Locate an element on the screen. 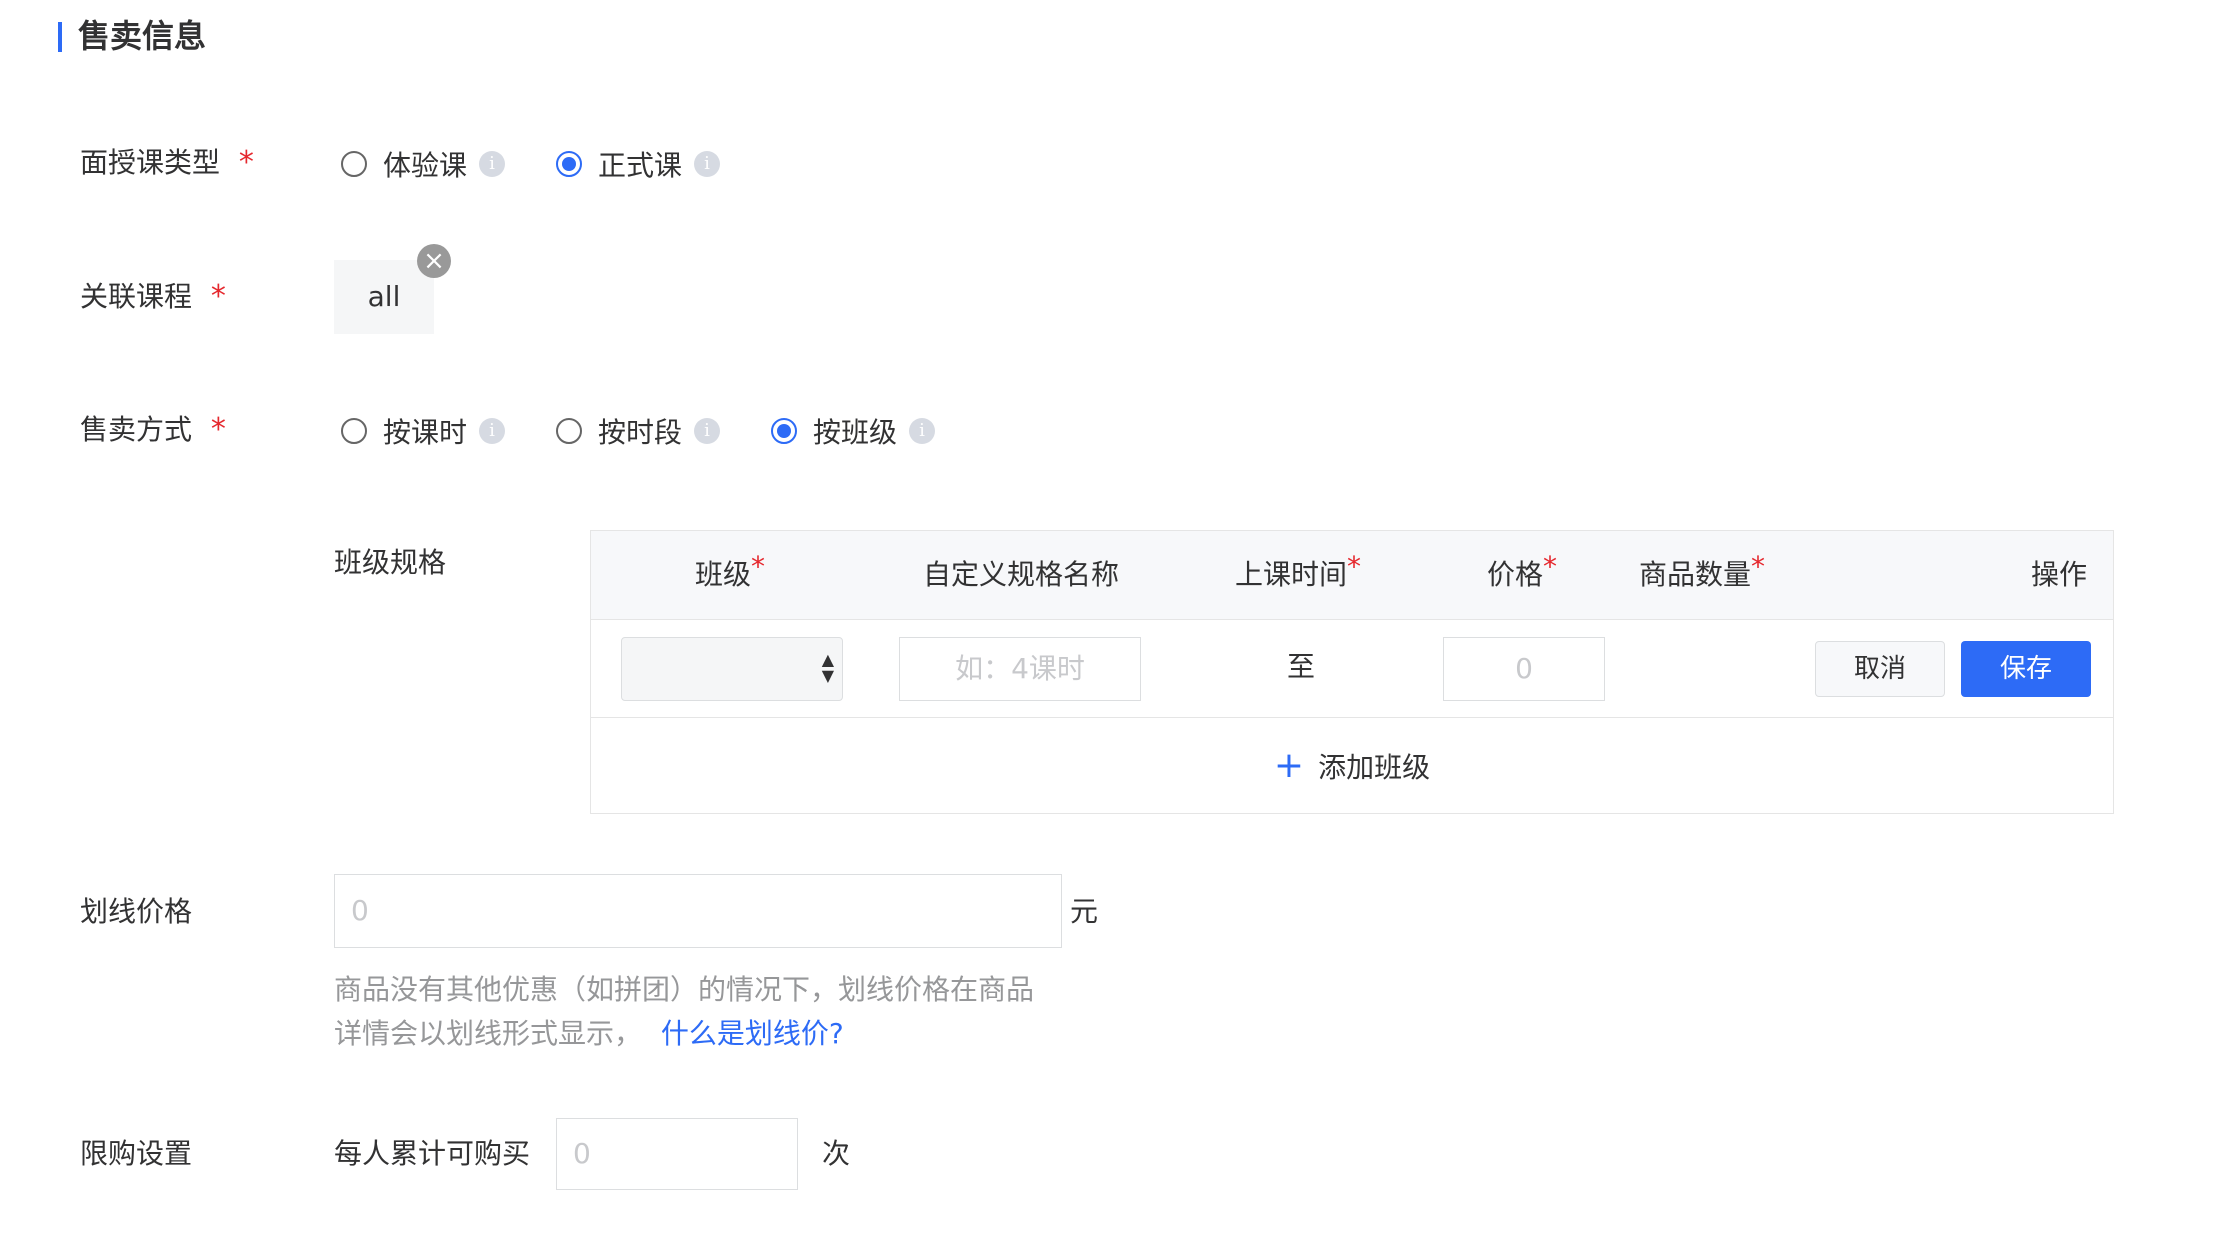 This screenshot has width=2216, height=1240. radio-label: 按时段 is located at coordinates (640, 432).